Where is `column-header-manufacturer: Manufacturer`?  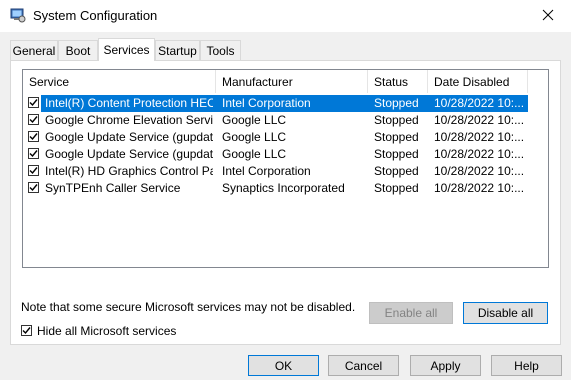
column-header-manufacturer: Manufacturer is located at coordinates (292, 81).